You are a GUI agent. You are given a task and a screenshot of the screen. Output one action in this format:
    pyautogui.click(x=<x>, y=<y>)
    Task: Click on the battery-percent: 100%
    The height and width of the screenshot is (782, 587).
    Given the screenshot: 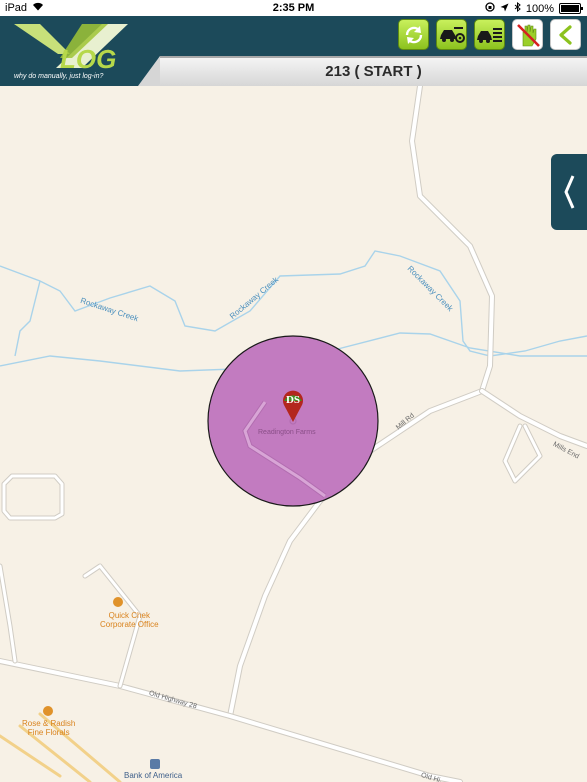 What is the action you would take?
    pyautogui.click(x=539, y=8)
    